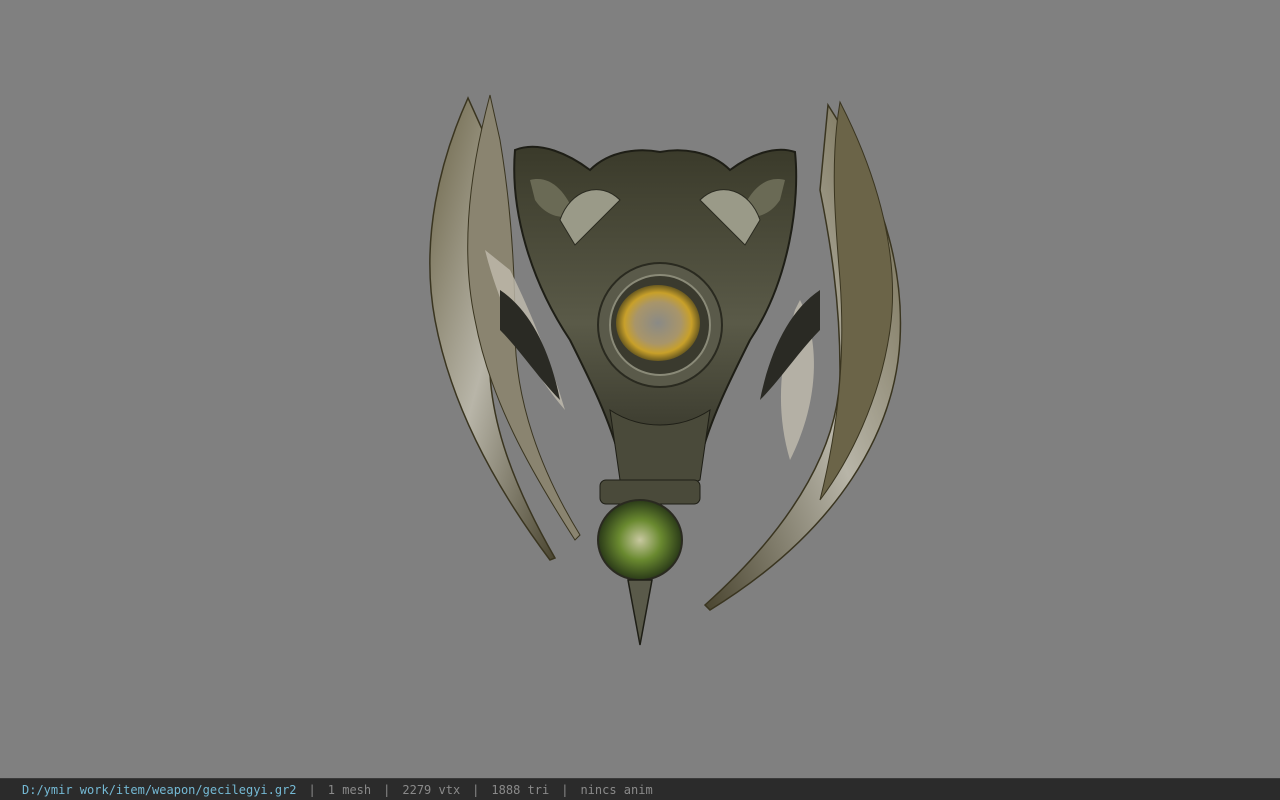  Describe the element at coordinates (649, 562) in the screenshot. I see `pommel-orb` at that location.